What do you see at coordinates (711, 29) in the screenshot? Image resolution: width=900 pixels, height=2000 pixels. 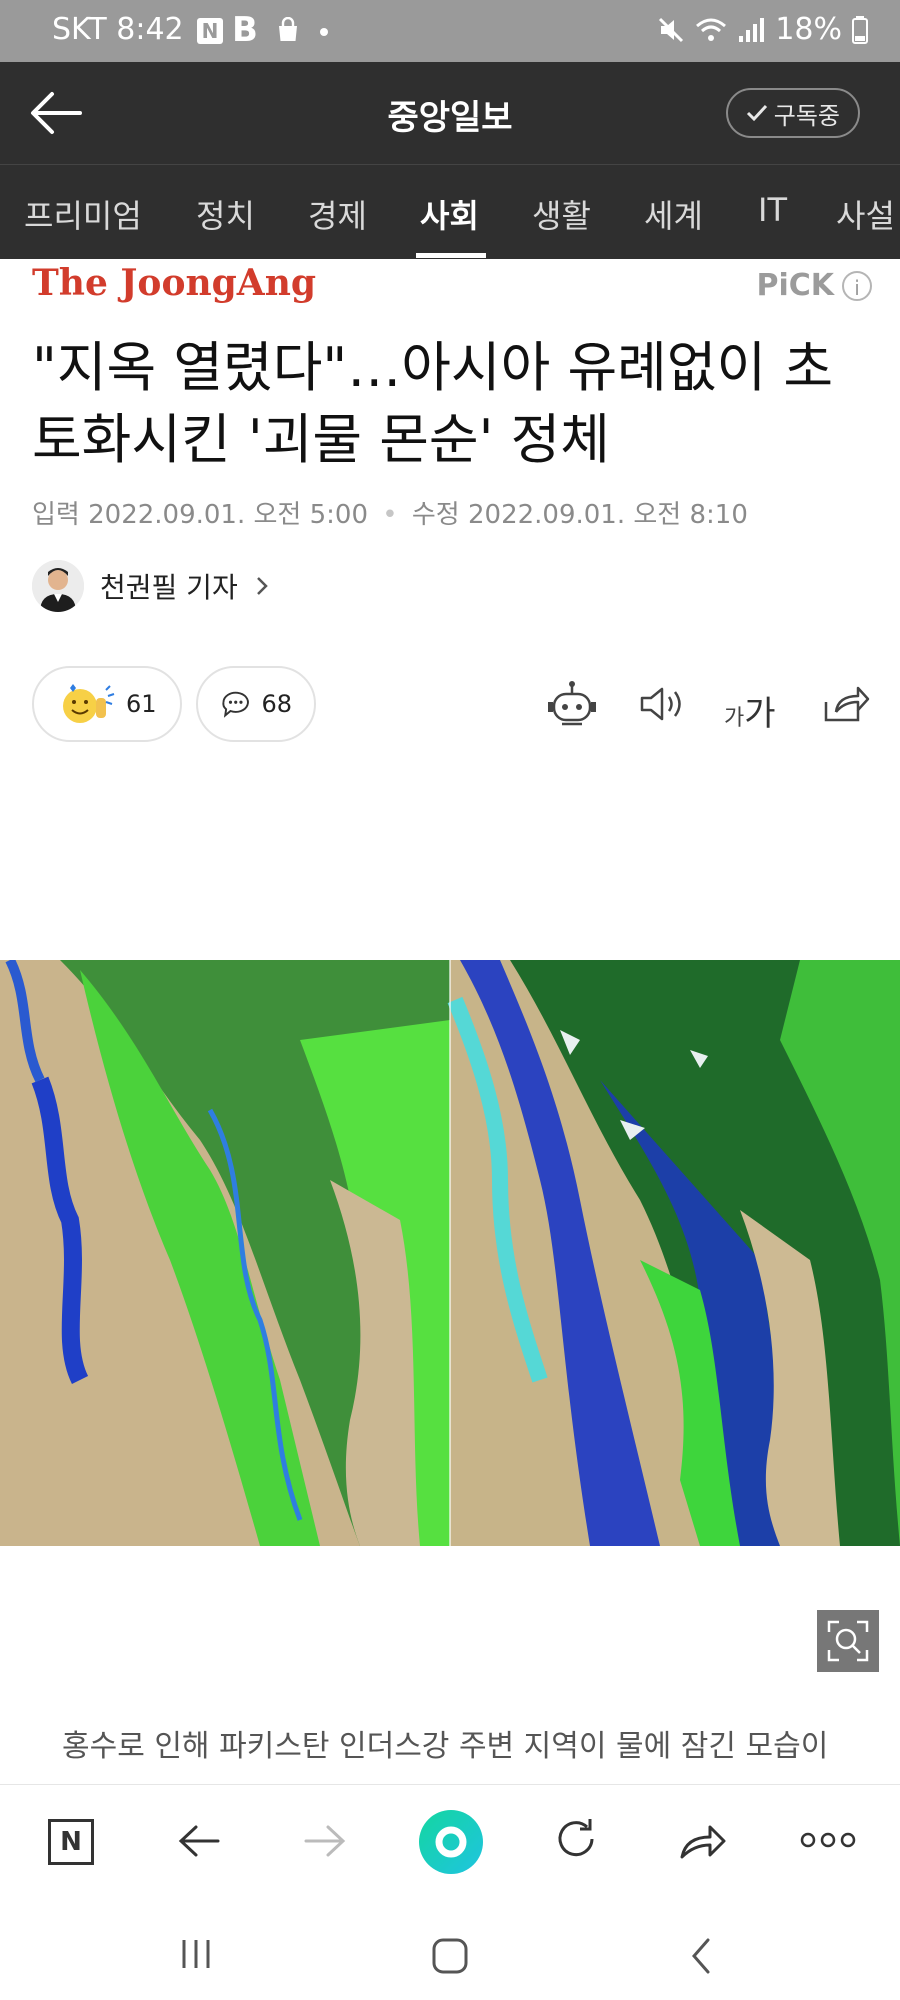 I see `wifi-icon` at bounding box center [711, 29].